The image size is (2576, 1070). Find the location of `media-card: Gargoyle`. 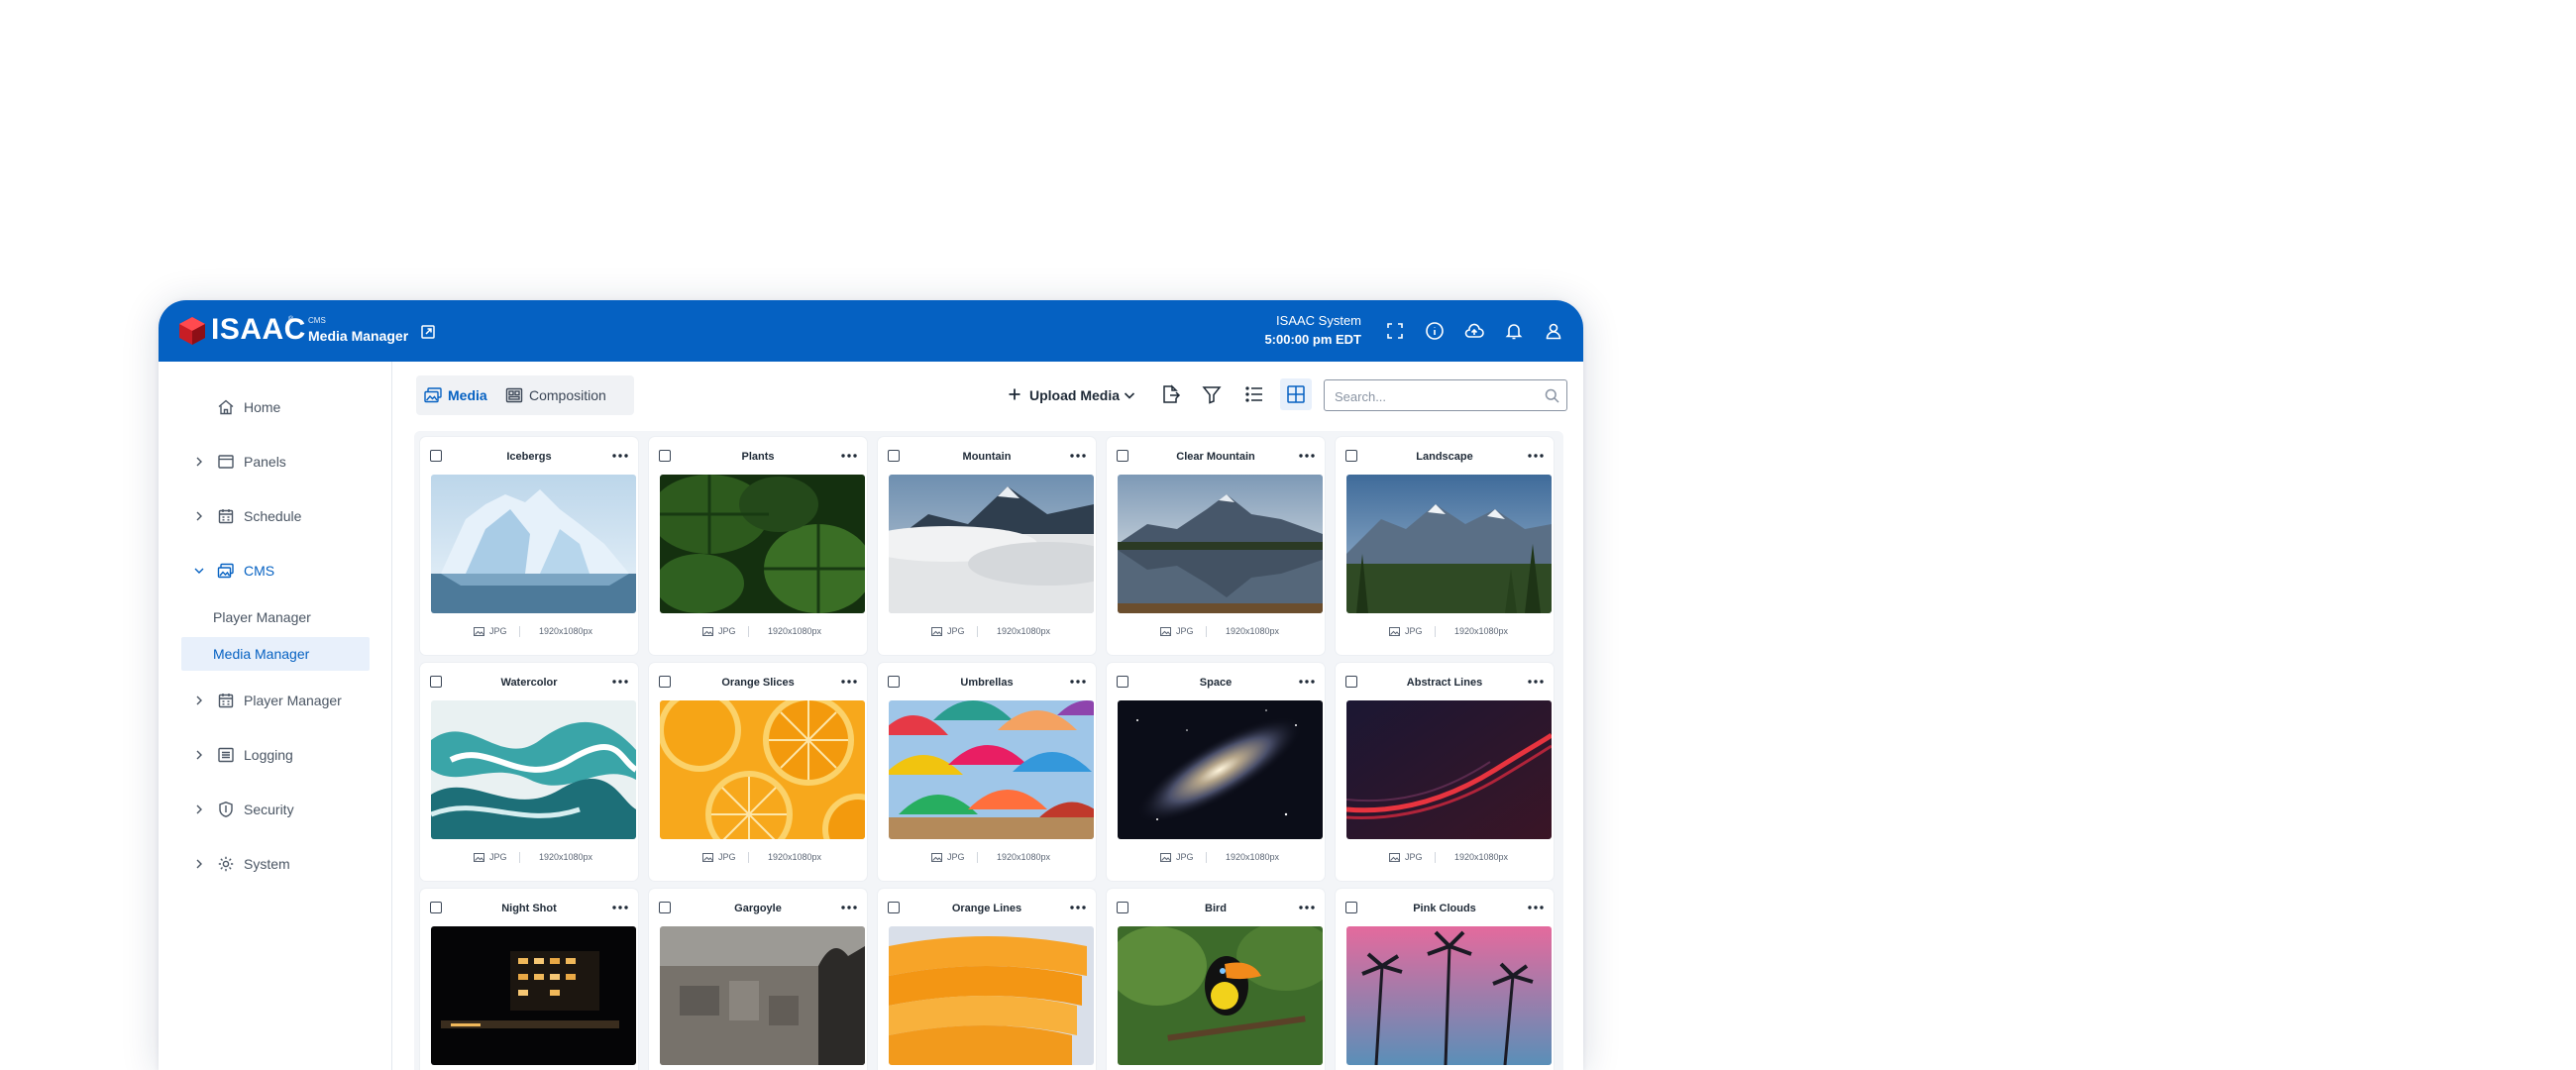

media-card: Gargoyle is located at coordinates (758, 979).